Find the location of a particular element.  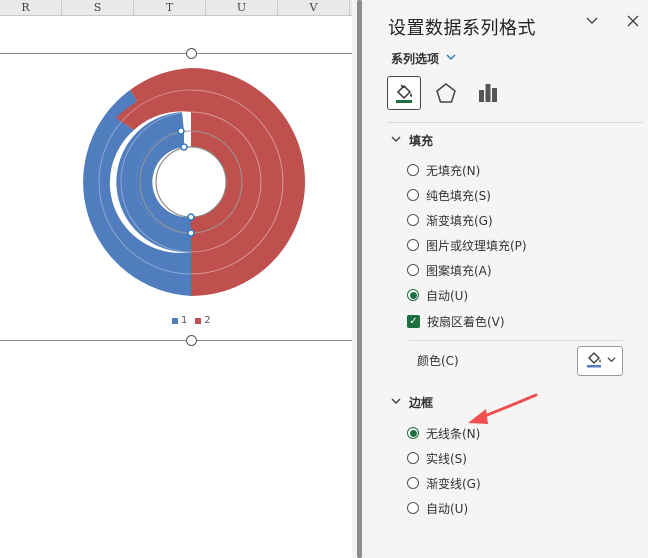

tab-divider is located at coordinates (515, 122).